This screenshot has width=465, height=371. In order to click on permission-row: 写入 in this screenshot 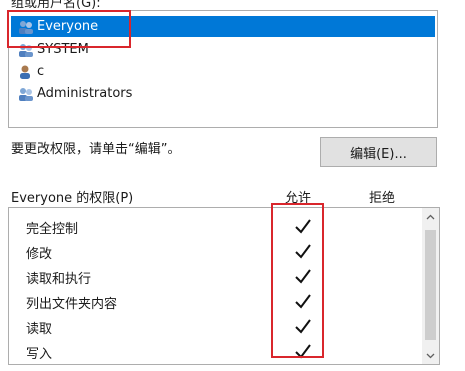, I will do `click(214, 351)`.